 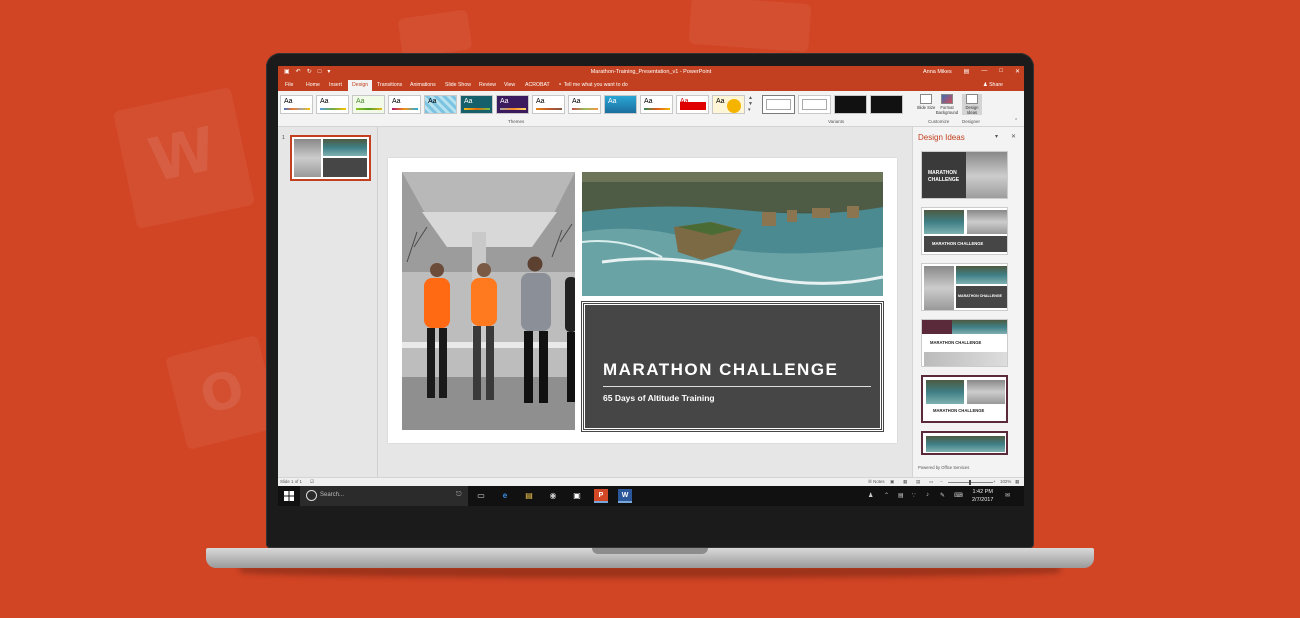 What do you see at coordinates (984, 71) in the screenshot?
I see `minimize-icon: —` at bounding box center [984, 71].